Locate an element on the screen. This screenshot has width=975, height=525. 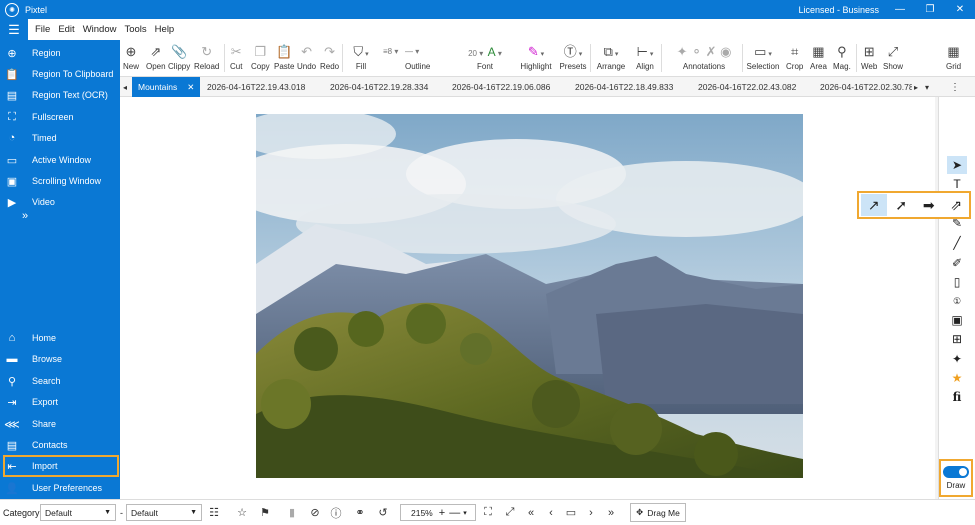
sidebar-item-scrolling-window: ▣ Scrolling Window is located at coordinates (61, 181).